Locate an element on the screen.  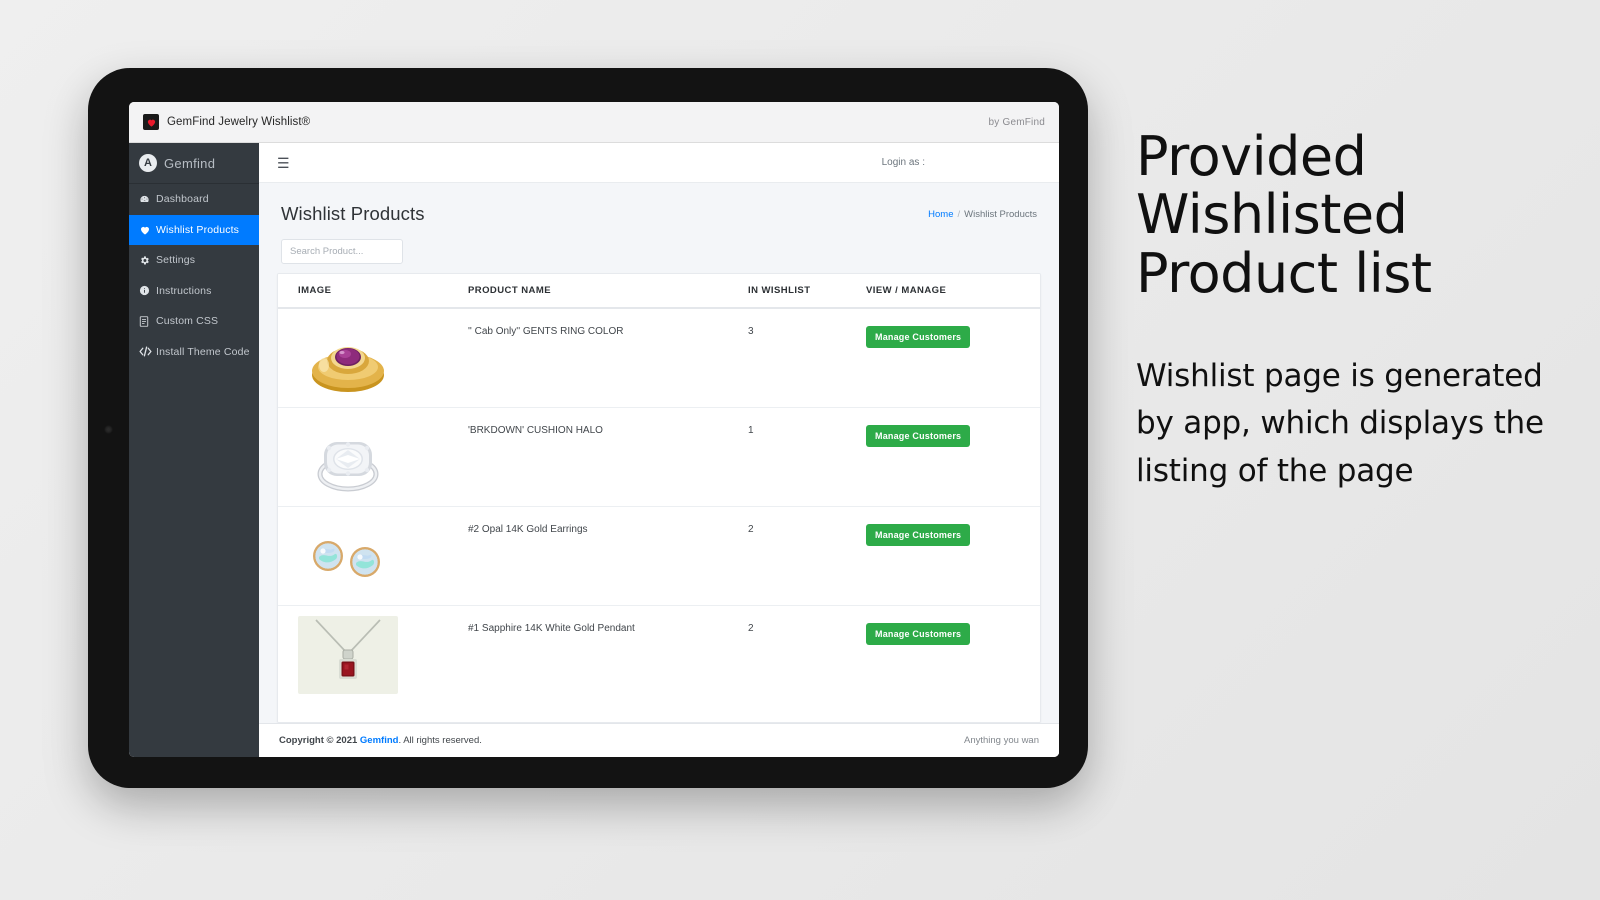
sidebar-item-instructions: Instructions is located at coordinates (194, 291).